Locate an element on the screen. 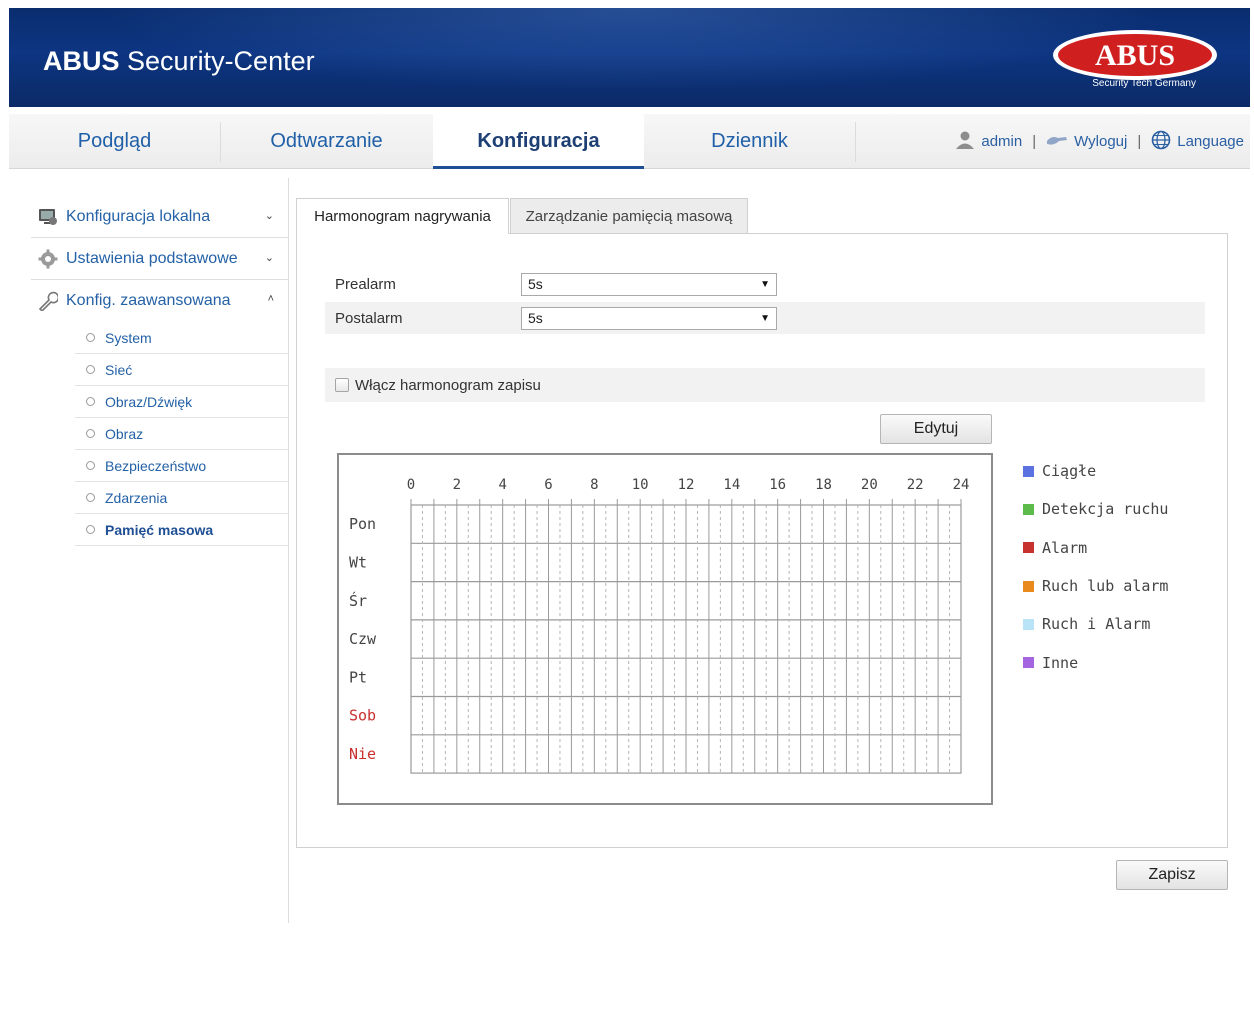 The image size is (1254, 1012). prealarm-select: 5s ▼ is located at coordinates (649, 284).